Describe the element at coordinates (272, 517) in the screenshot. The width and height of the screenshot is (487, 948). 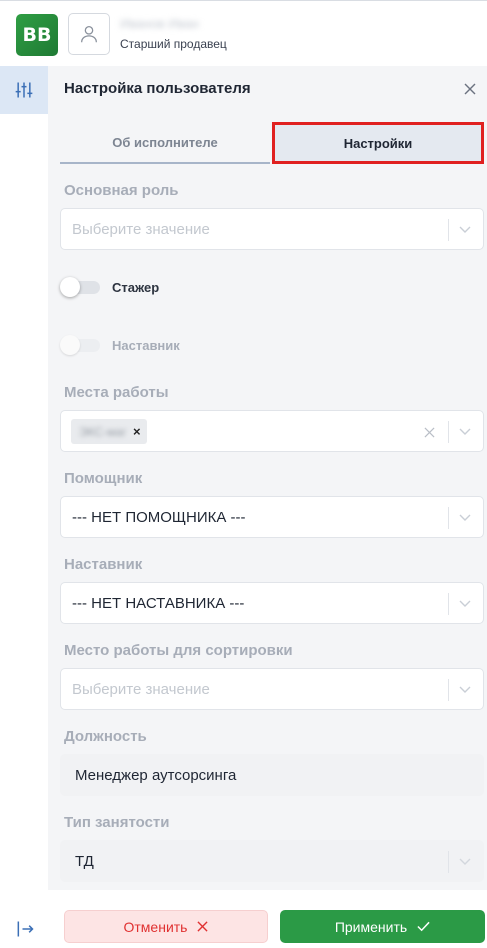
I see `assistant-select: --- НЕТ ПОМОЩНИКА ---` at that location.